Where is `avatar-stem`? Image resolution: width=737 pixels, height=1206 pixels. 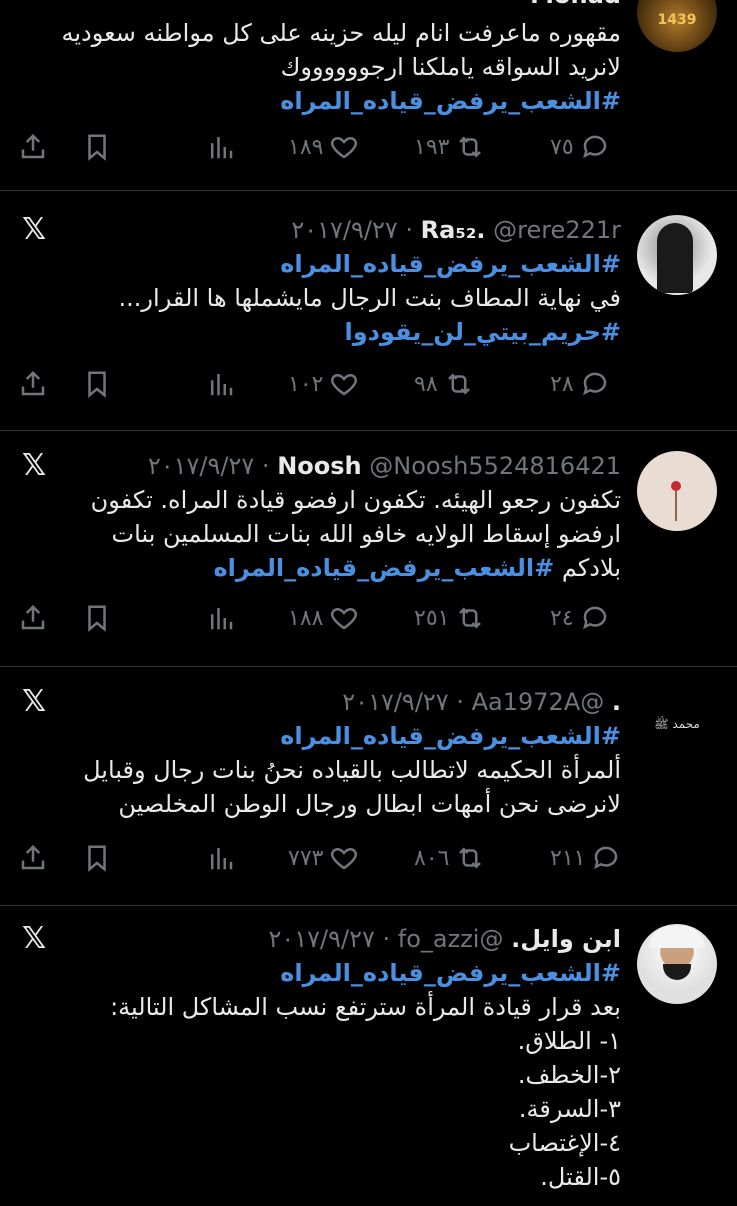 avatar-stem is located at coordinates (676, 506).